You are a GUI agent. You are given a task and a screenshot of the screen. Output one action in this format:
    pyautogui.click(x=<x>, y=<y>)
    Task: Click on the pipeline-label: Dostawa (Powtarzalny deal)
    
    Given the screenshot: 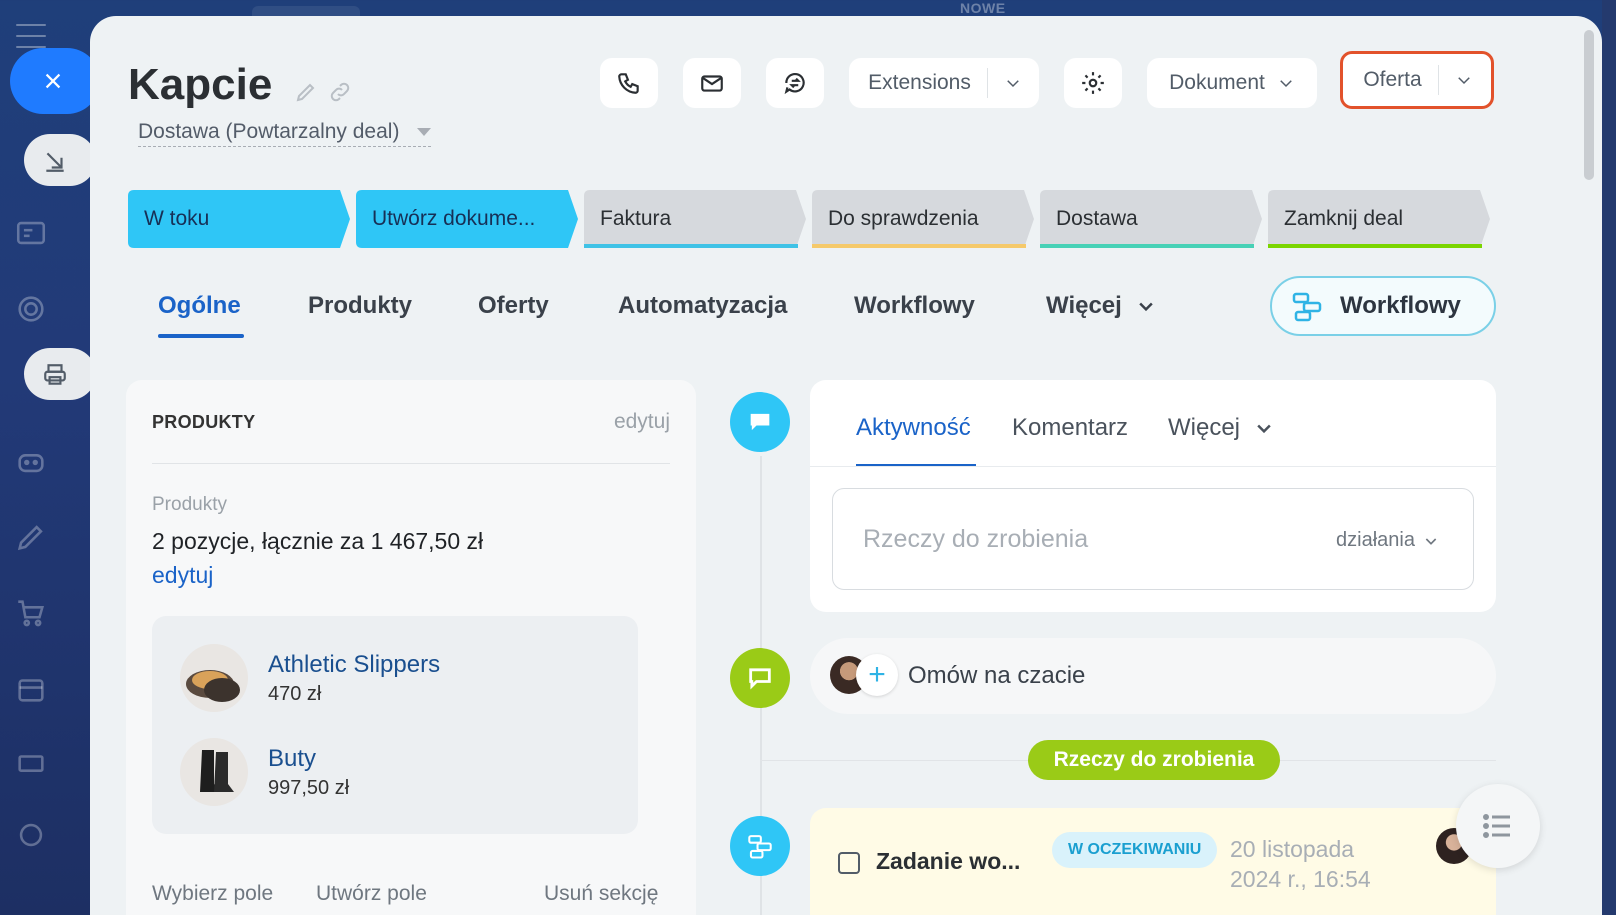 What is the action you would take?
    pyautogui.click(x=269, y=131)
    